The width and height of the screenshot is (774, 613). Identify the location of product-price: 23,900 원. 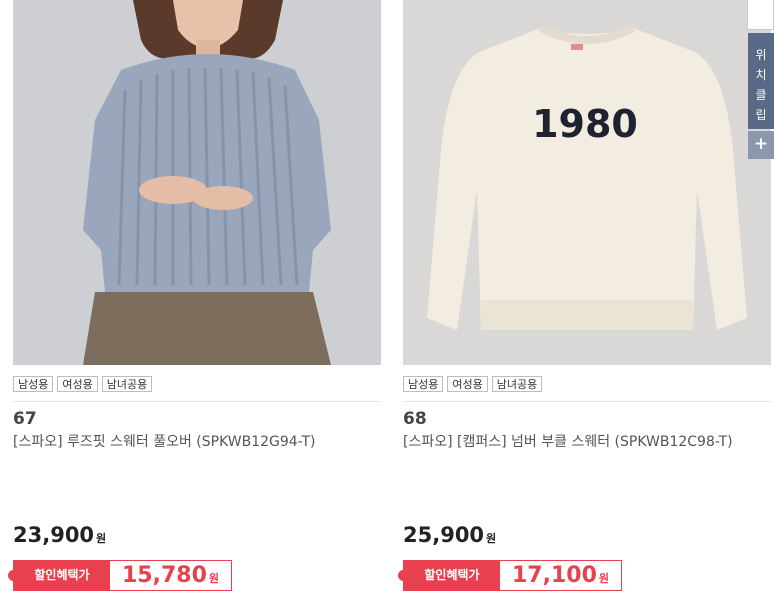
(59, 535).